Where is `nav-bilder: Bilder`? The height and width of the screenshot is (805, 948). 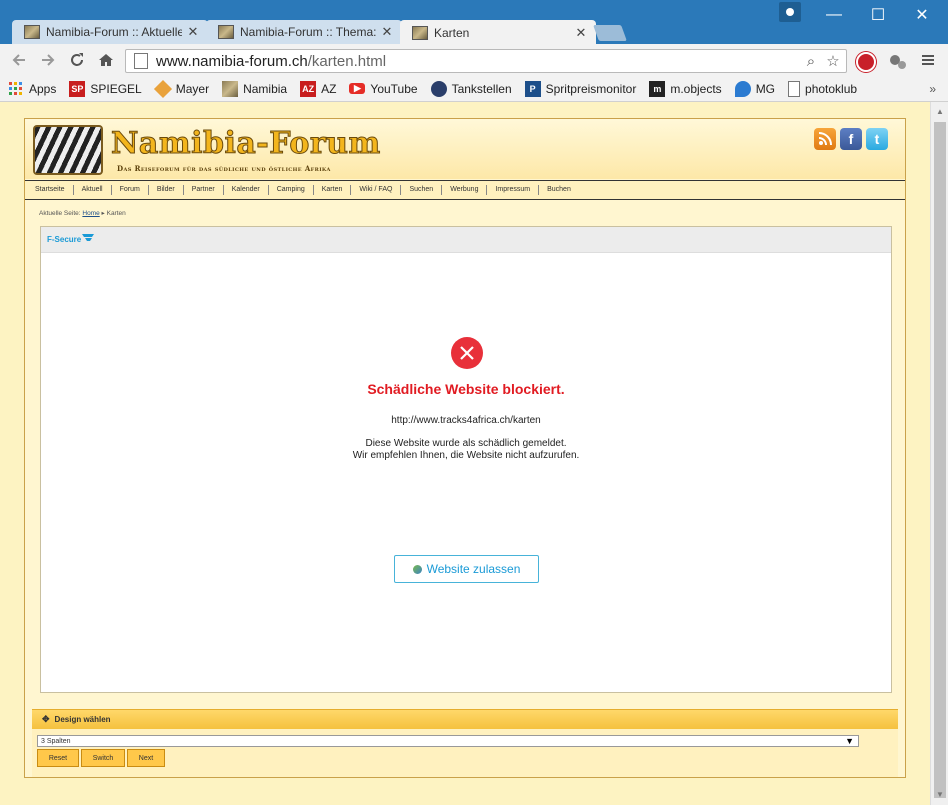 nav-bilder: Bilder is located at coordinates (166, 190).